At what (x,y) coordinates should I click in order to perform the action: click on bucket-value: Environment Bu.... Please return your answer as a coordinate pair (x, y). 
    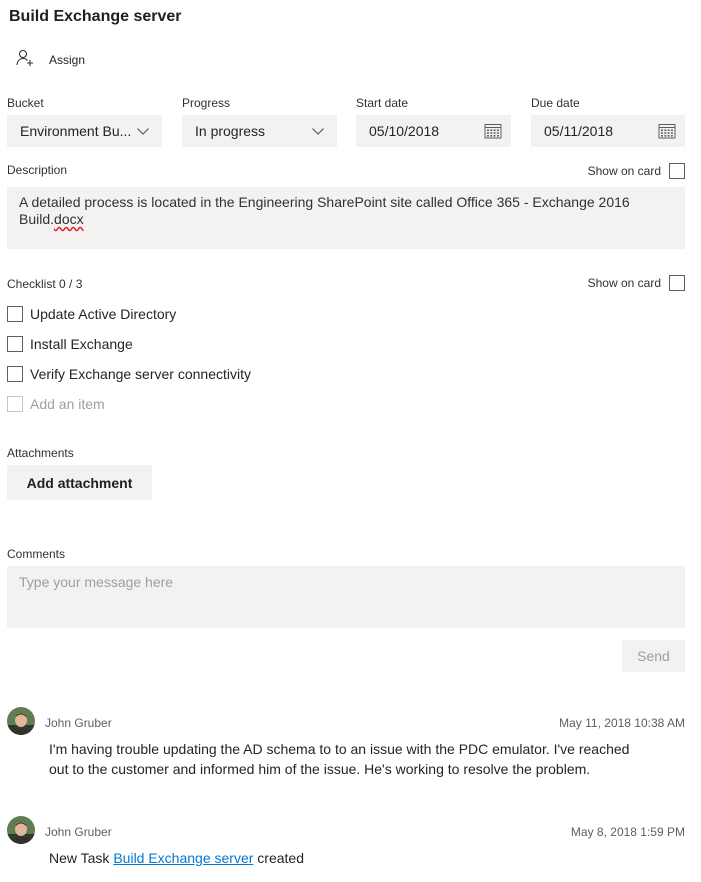
    Looking at the image, I should click on (76, 131).